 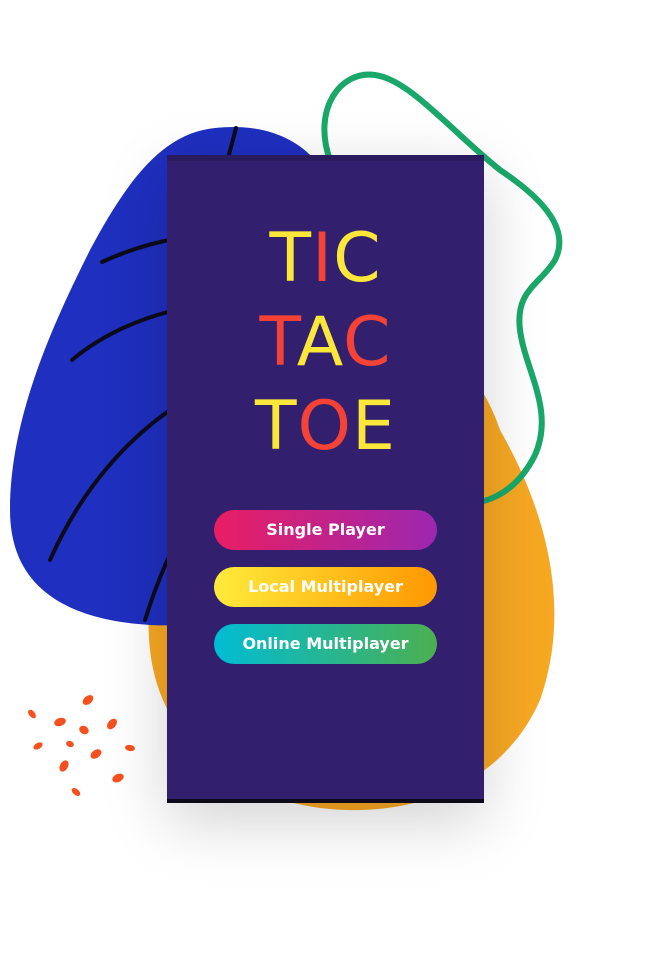 What do you see at coordinates (374, 426) in the screenshot?
I see `title-letter: E` at bounding box center [374, 426].